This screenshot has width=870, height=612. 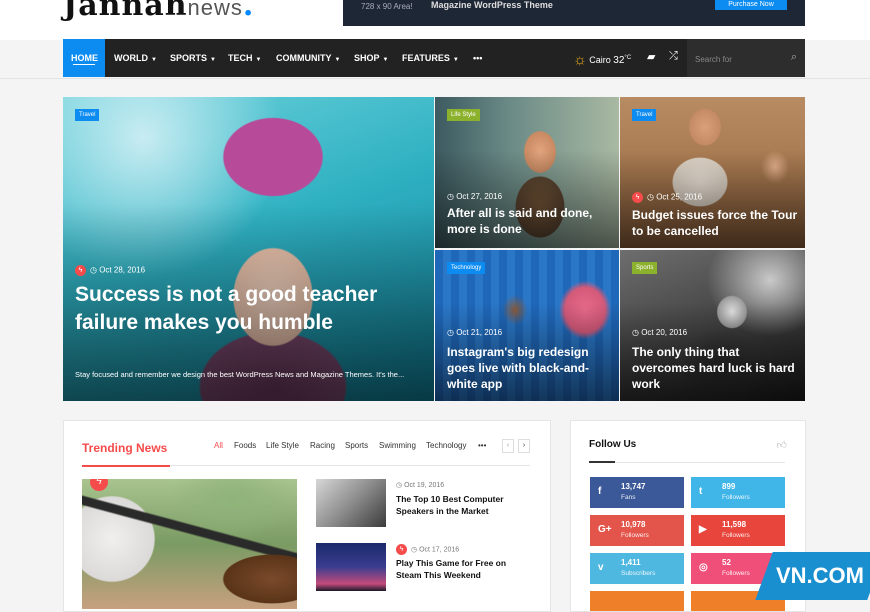 I want to click on prev-page-button: ‹, so click(x=508, y=446).